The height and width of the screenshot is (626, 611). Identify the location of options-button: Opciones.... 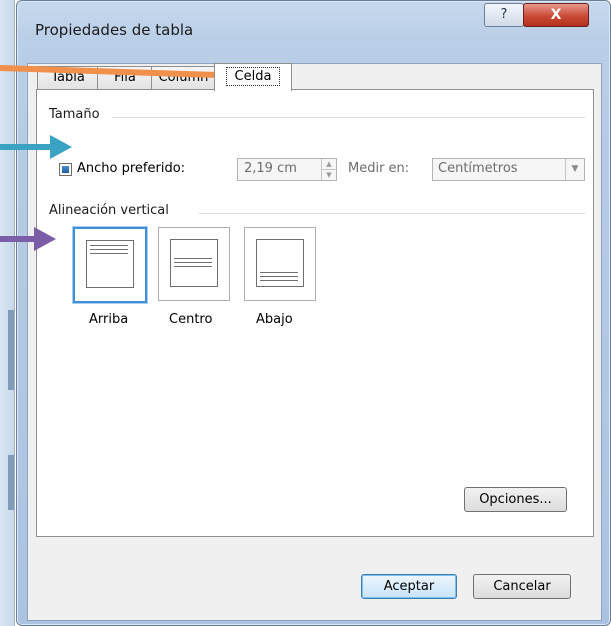
(515, 499).